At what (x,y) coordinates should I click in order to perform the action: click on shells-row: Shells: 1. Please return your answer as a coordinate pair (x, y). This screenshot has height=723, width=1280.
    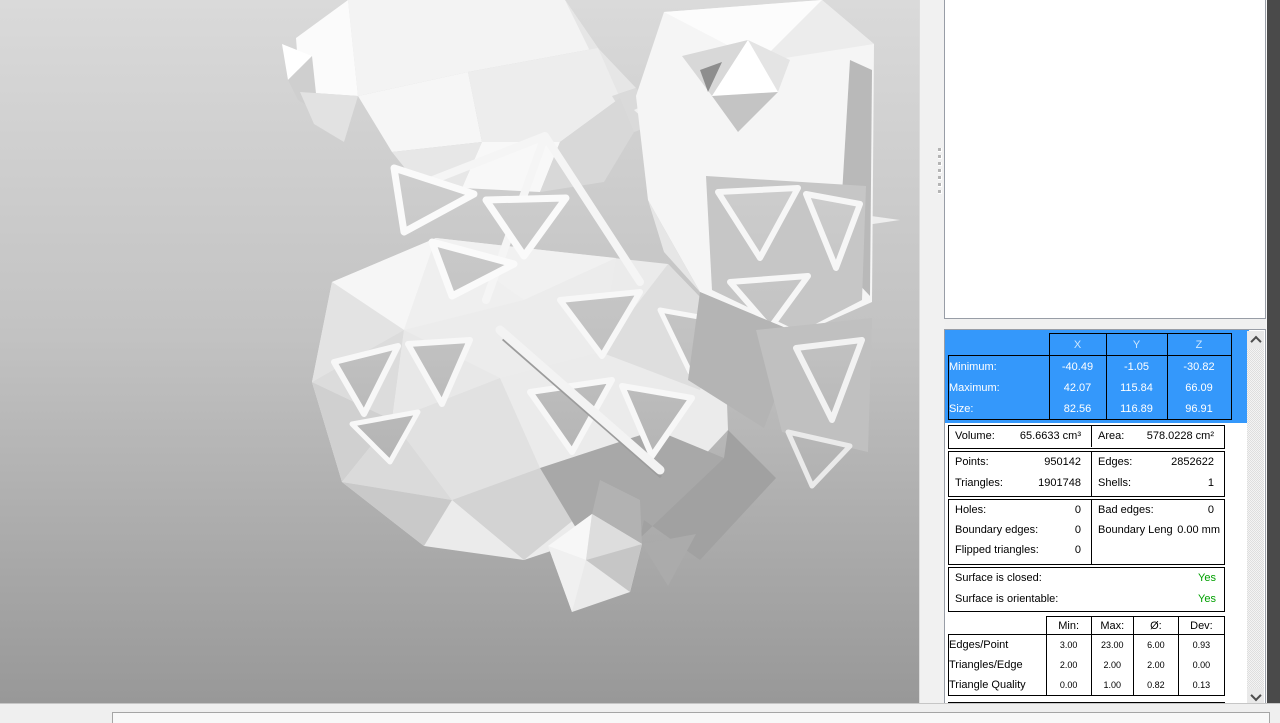
    Looking at the image, I should click on (1158, 483).